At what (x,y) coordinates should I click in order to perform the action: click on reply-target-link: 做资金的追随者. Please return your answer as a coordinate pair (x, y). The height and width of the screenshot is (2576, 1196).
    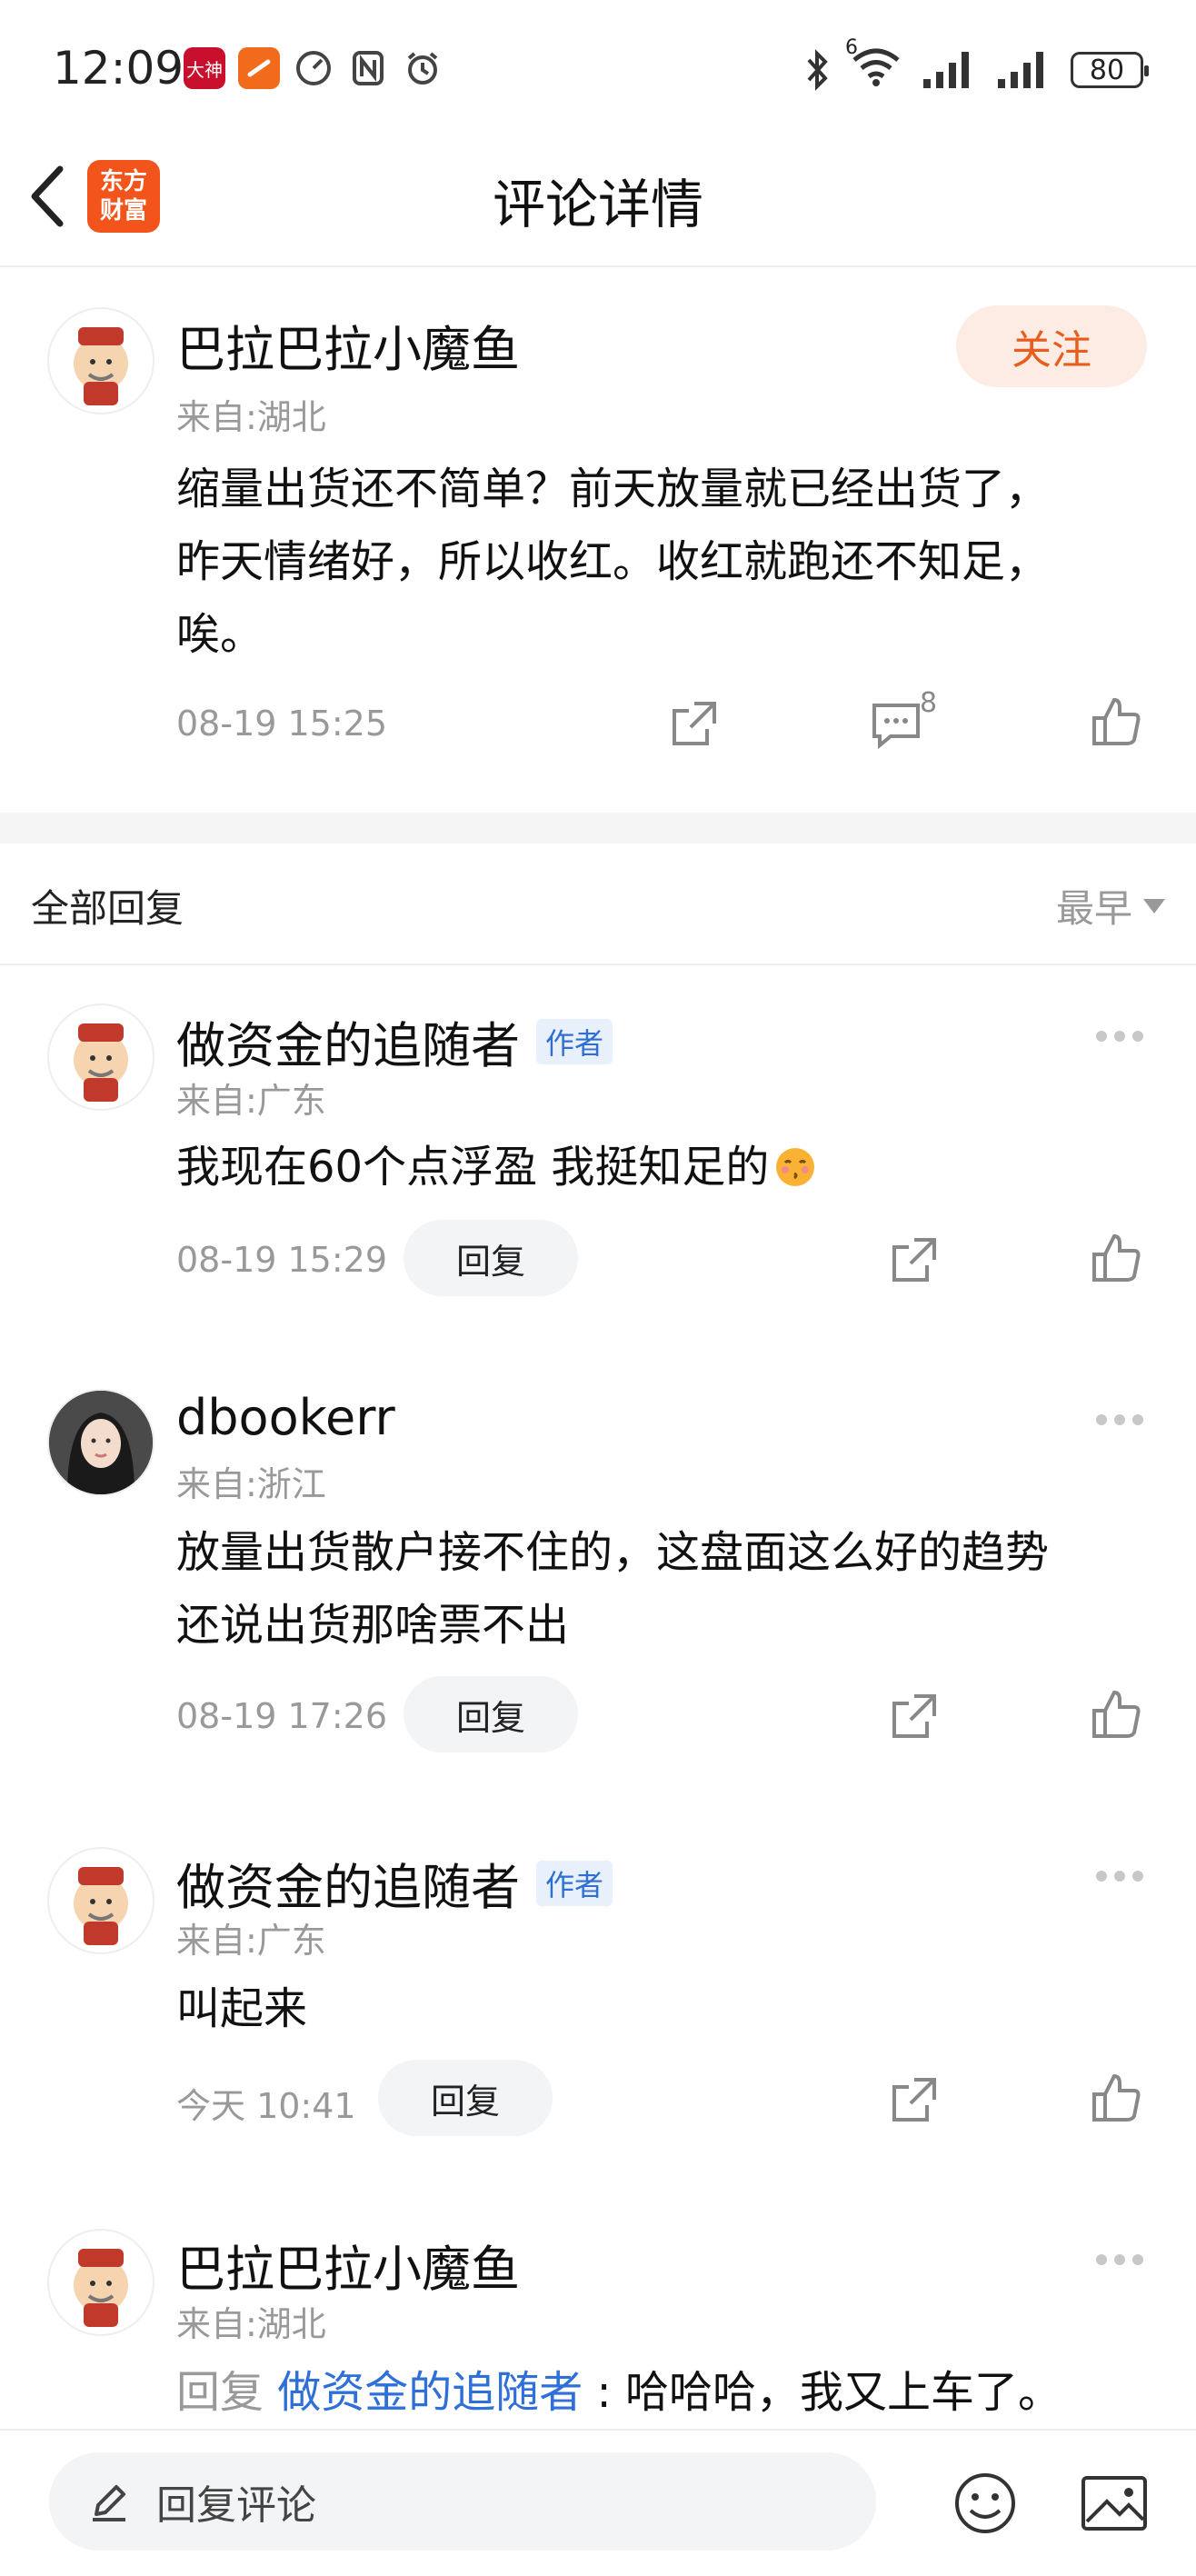
    Looking at the image, I should click on (430, 2392).